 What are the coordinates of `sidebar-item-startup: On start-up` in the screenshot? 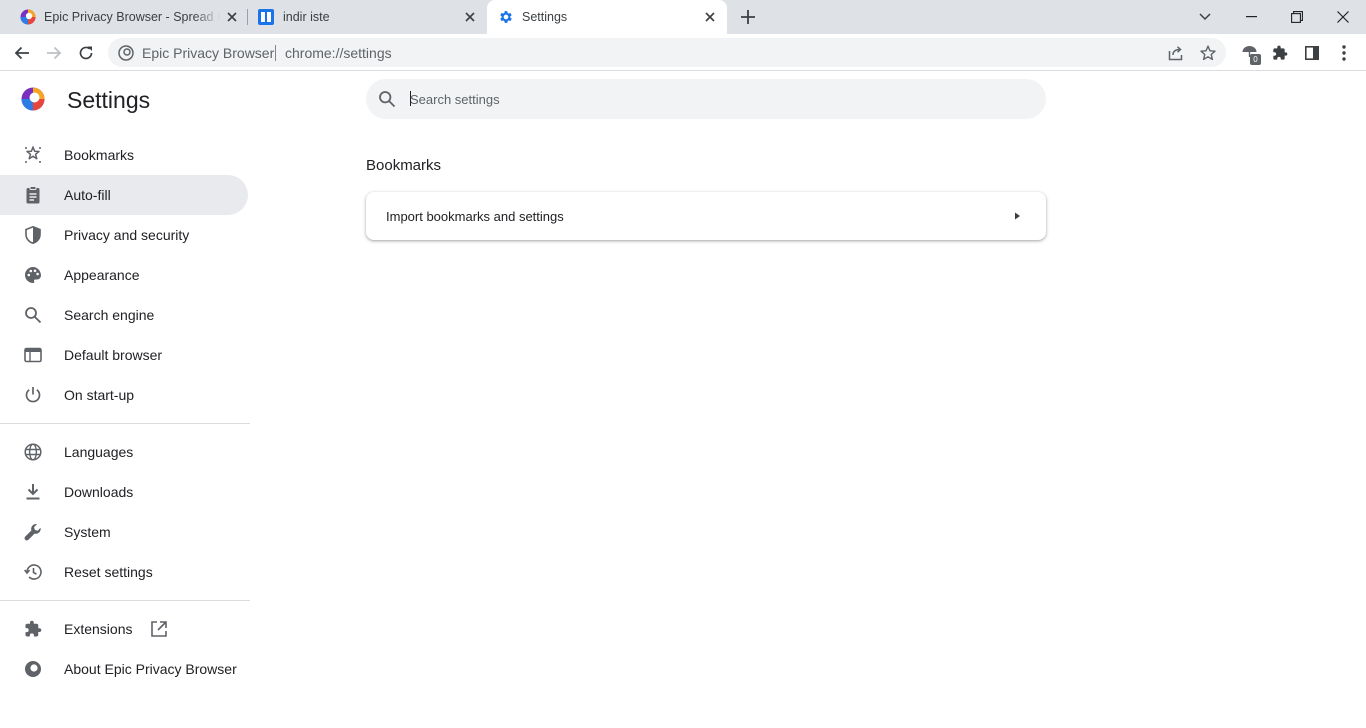 It's located at (124, 395).